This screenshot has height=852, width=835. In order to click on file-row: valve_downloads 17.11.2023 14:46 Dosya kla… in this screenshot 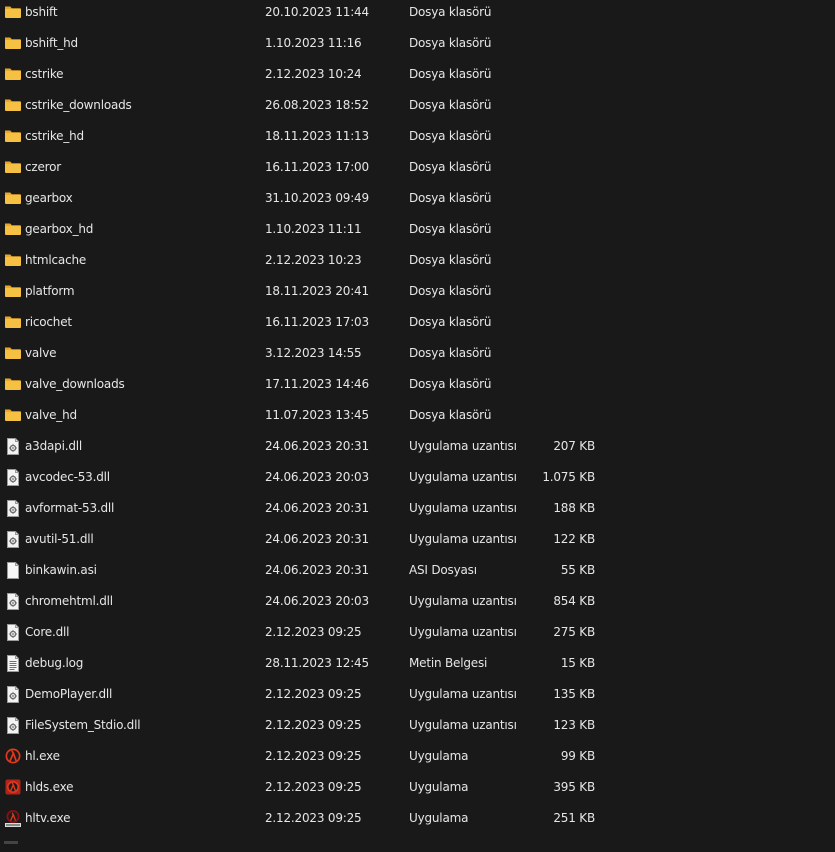, I will do `click(417, 388)`.